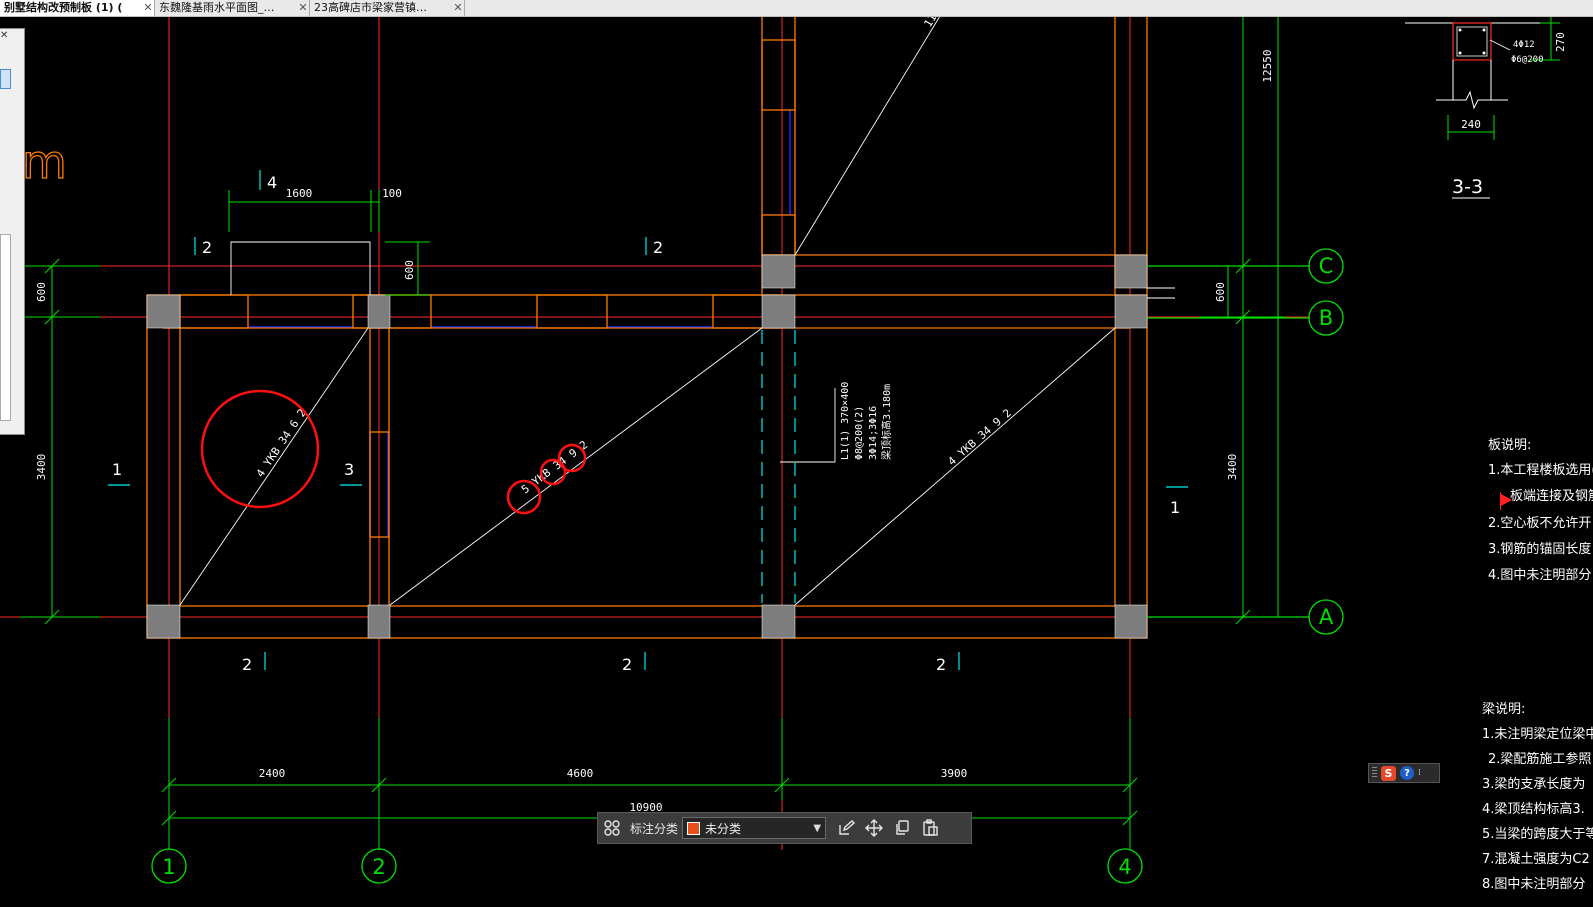 This screenshot has height=907, width=1593. What do you see at coordinates (392, 193) in the screenshot?
I see `dim-text-100: 100` at bounding box center [392, 193].